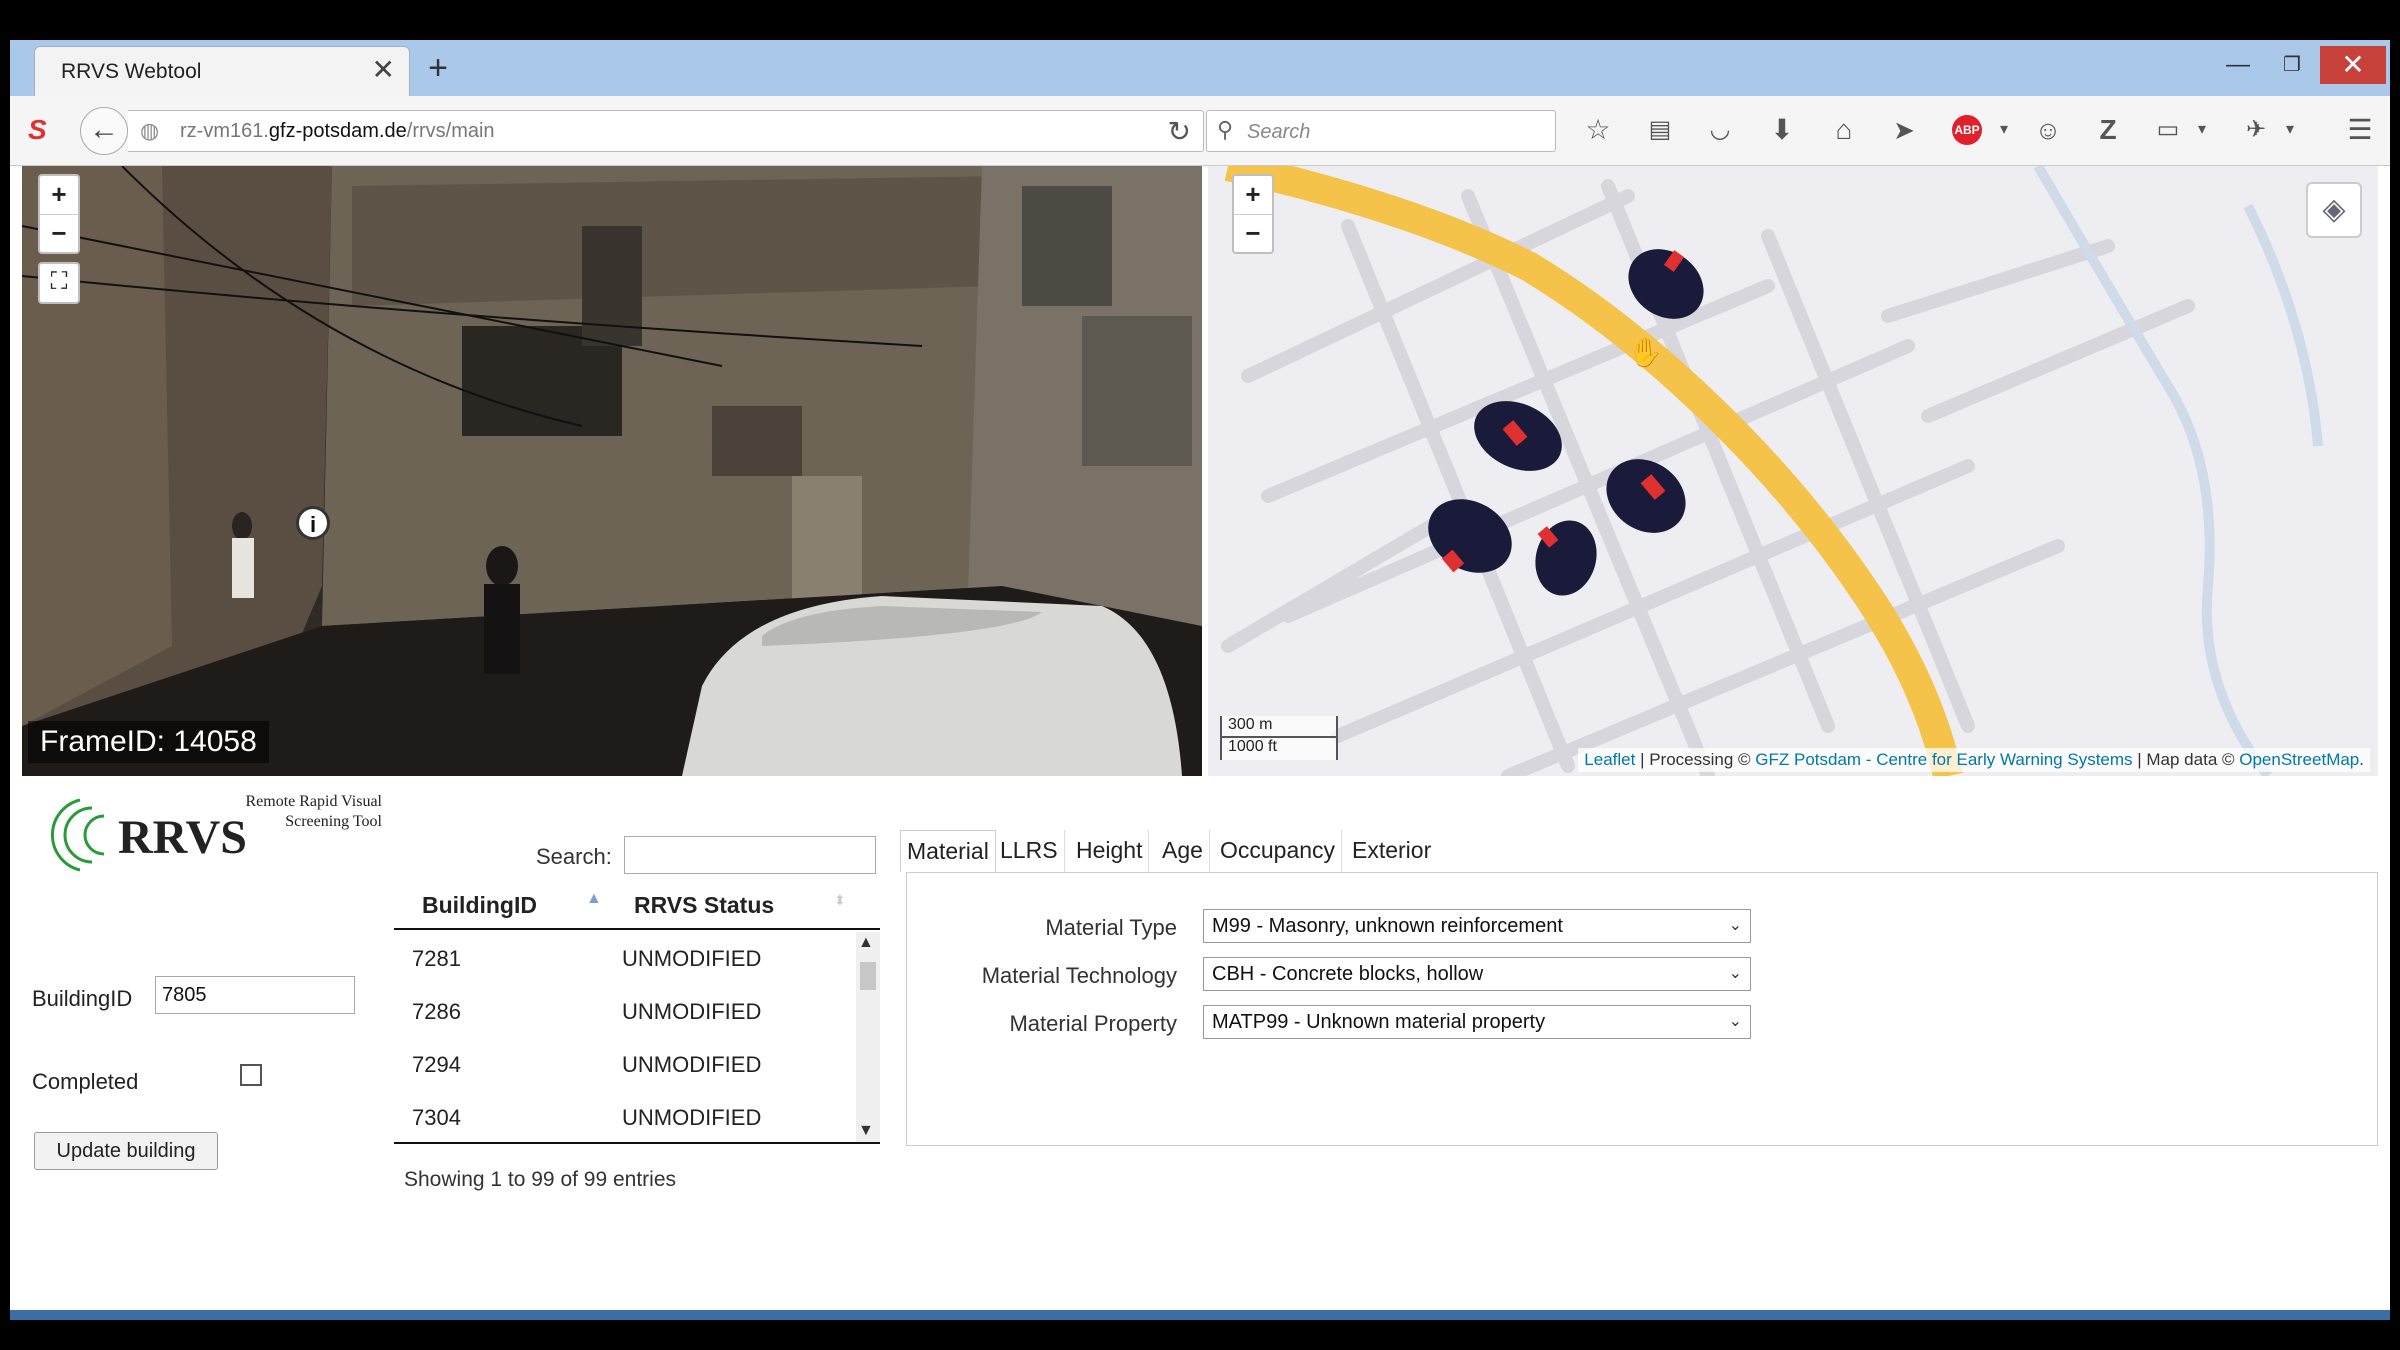 Image resolution: width=2400 pixels, height=1350 pixels. What do you see at coordinates (1279, 749) in the screenshot?
I see `scale-imperial: 1000 ft` at bounding box center [1279, 749].